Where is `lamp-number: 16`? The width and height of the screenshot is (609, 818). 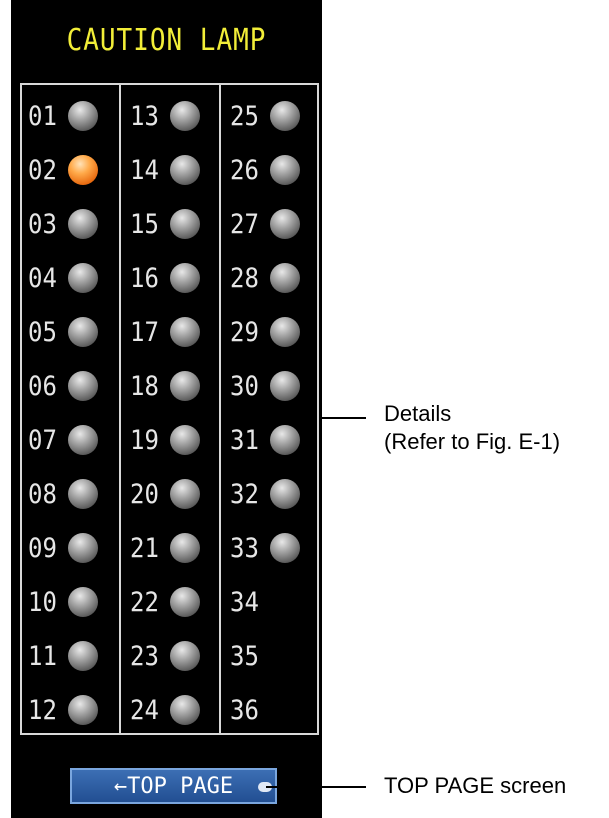
lamp-number: 16 is located at coordinates (144, 278).